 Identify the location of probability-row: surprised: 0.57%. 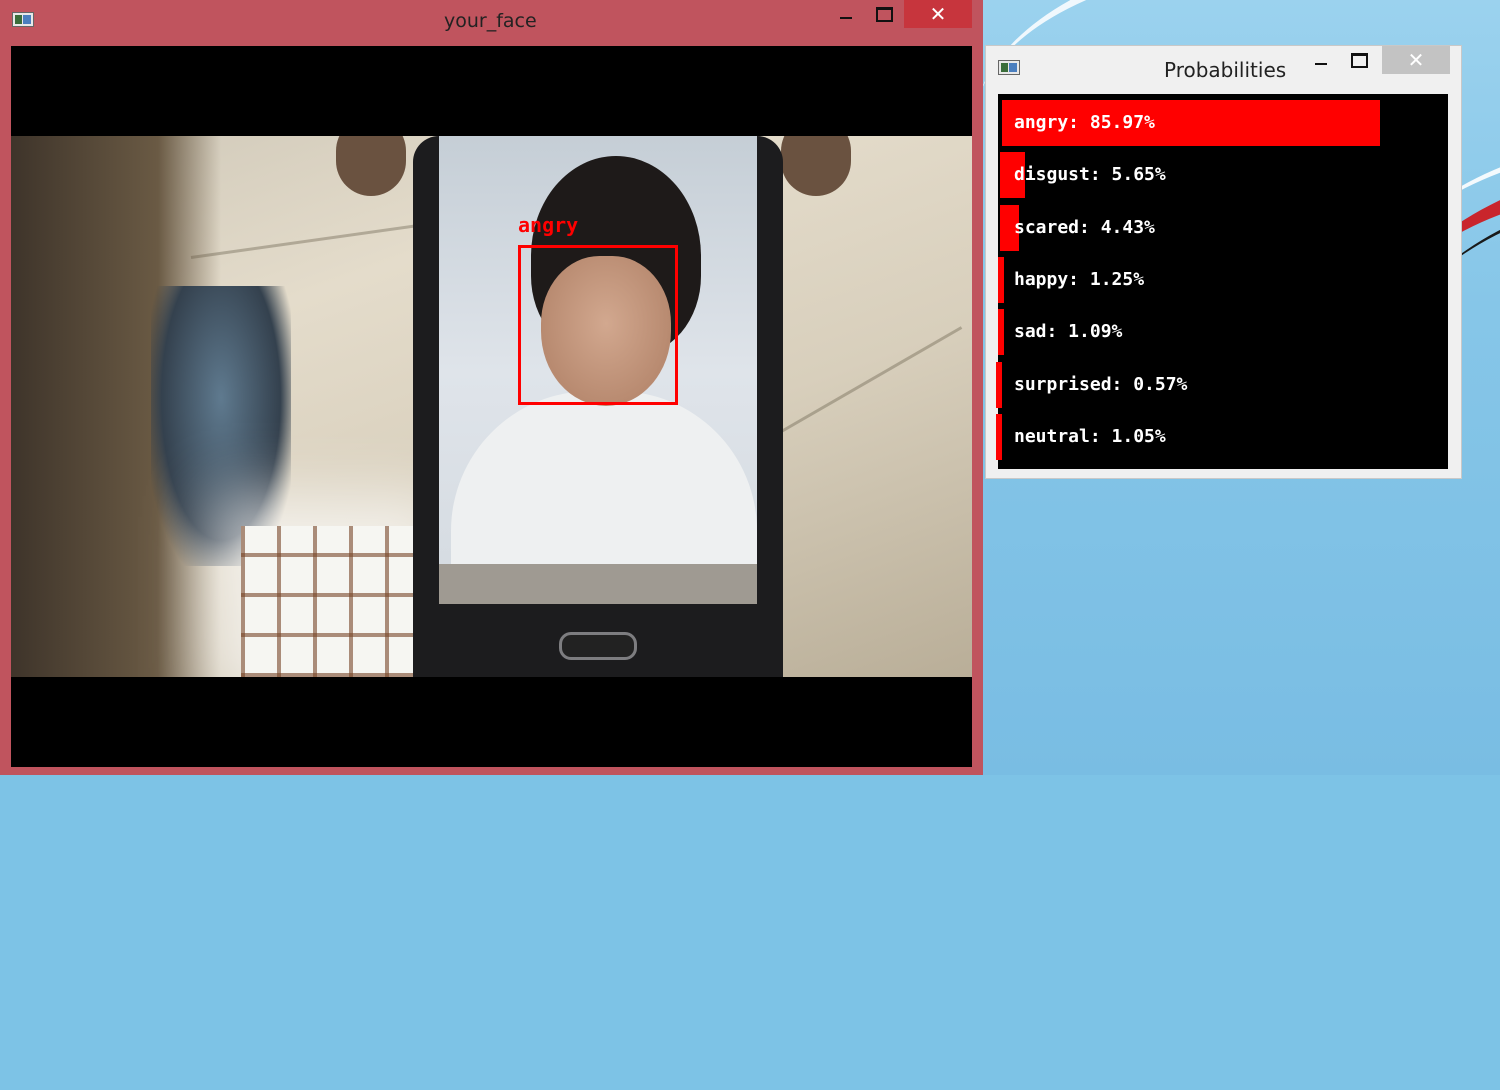
(1222, 384).